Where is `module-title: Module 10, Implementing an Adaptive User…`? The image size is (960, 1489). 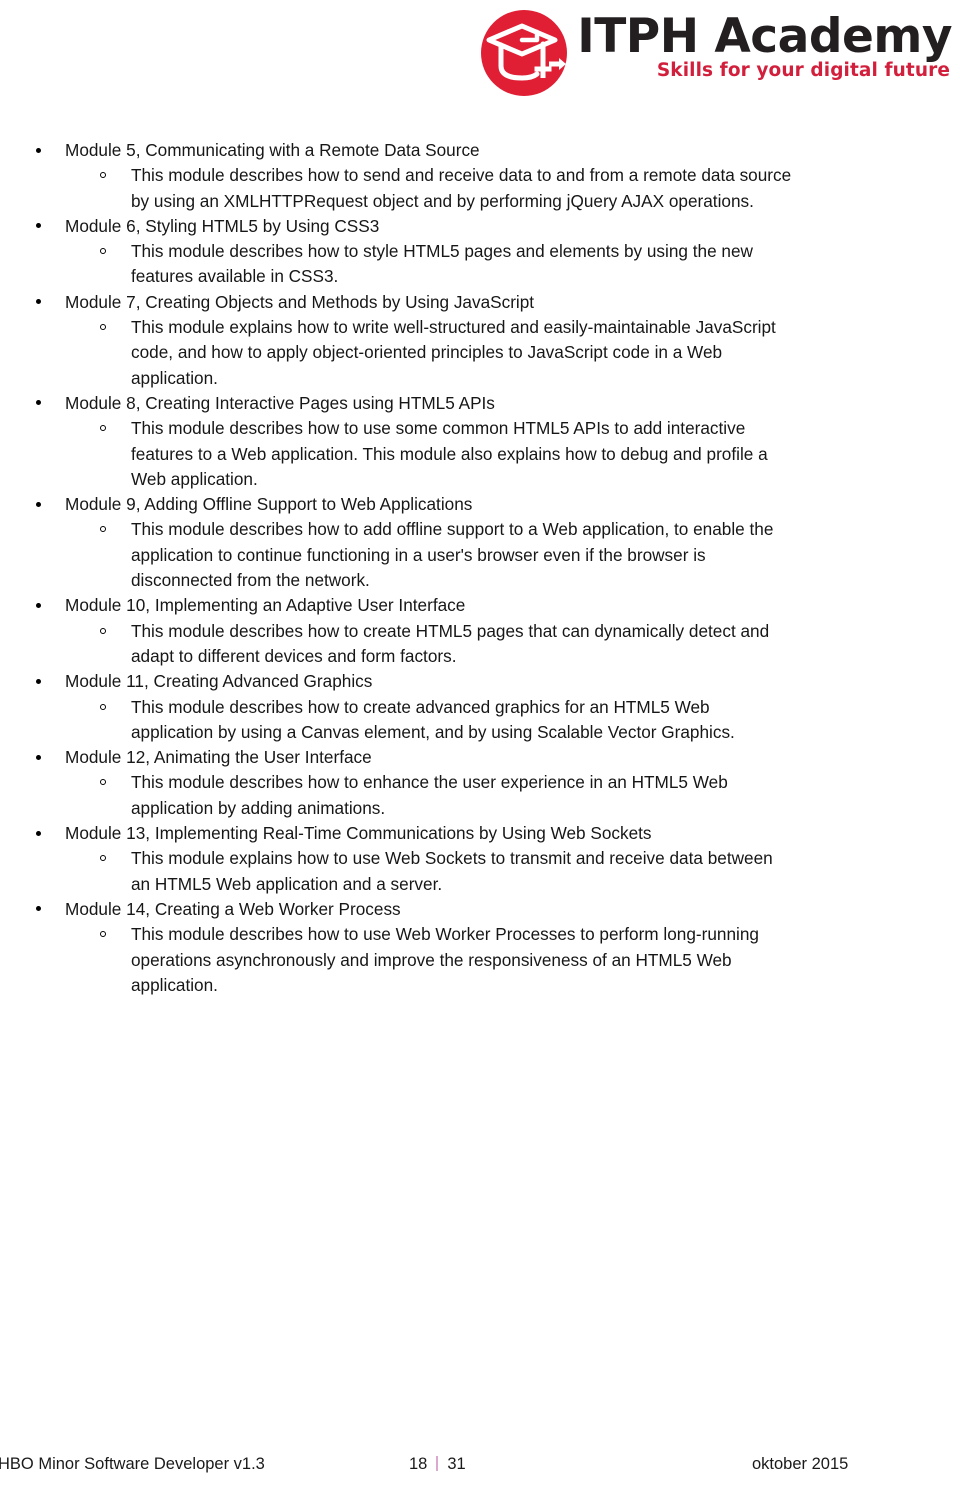
module-title: Module 10, Implementing an Adaptive User… is located at coordinates (265, 605).